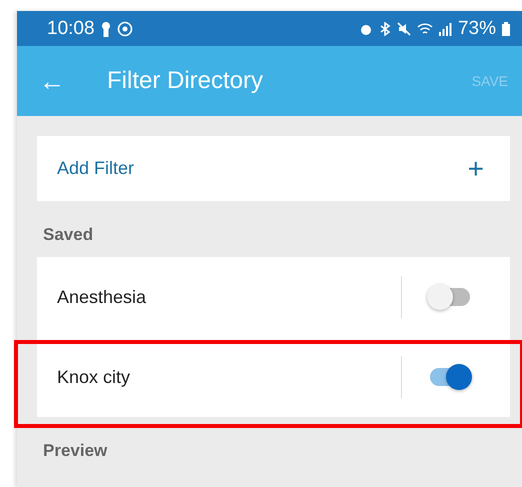 This screenshot has width=522, height=487. Describe the element at coordinates (403, 29) in the screenshot. I see `mute-icon` at that location.